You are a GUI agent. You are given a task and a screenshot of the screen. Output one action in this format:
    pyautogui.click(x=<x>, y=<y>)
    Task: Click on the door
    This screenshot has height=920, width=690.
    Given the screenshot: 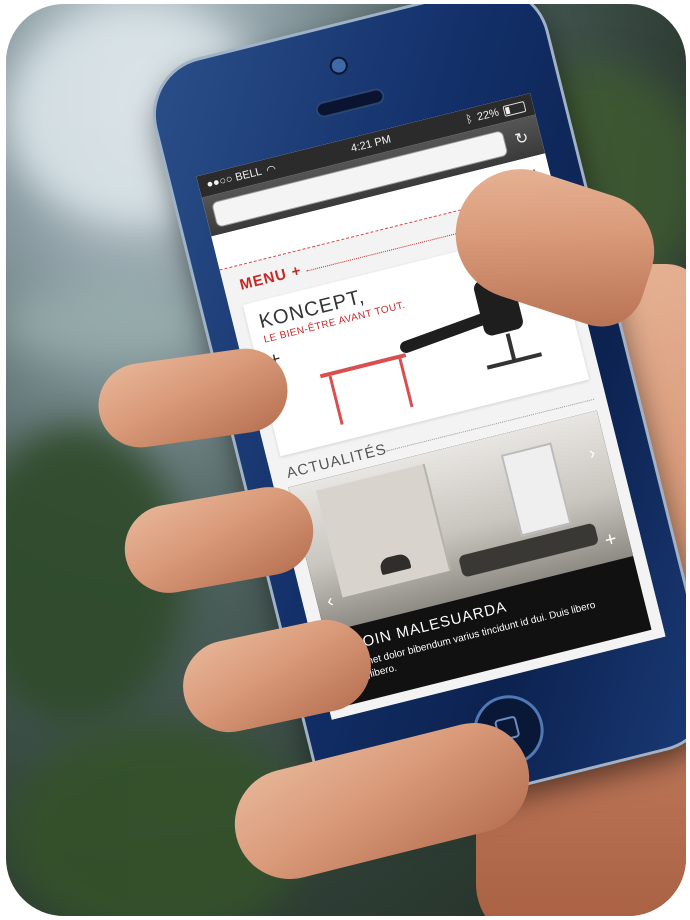 What is the action you would take?
    pyautogui.click(x=536, y=489)
    